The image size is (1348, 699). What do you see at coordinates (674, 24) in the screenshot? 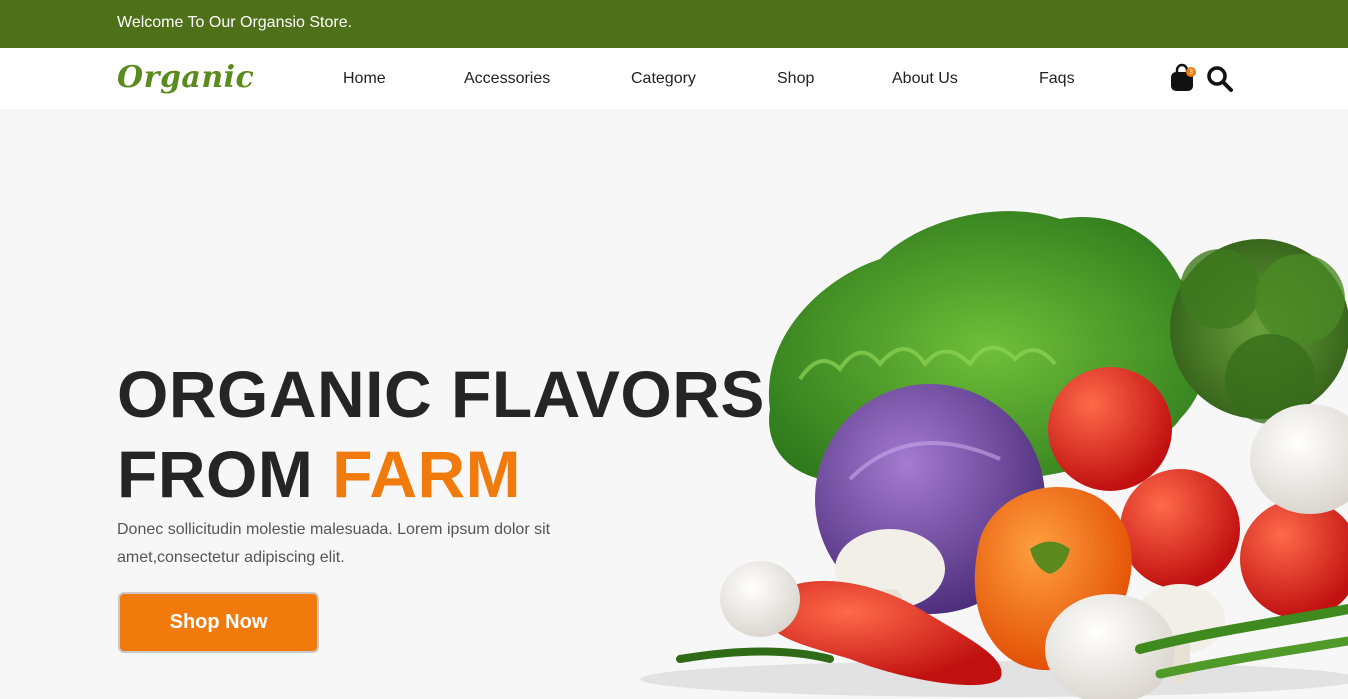
I see `top-announcement-bar: Welcome To Our Organsio Store.` at bounding box center [674, 24].